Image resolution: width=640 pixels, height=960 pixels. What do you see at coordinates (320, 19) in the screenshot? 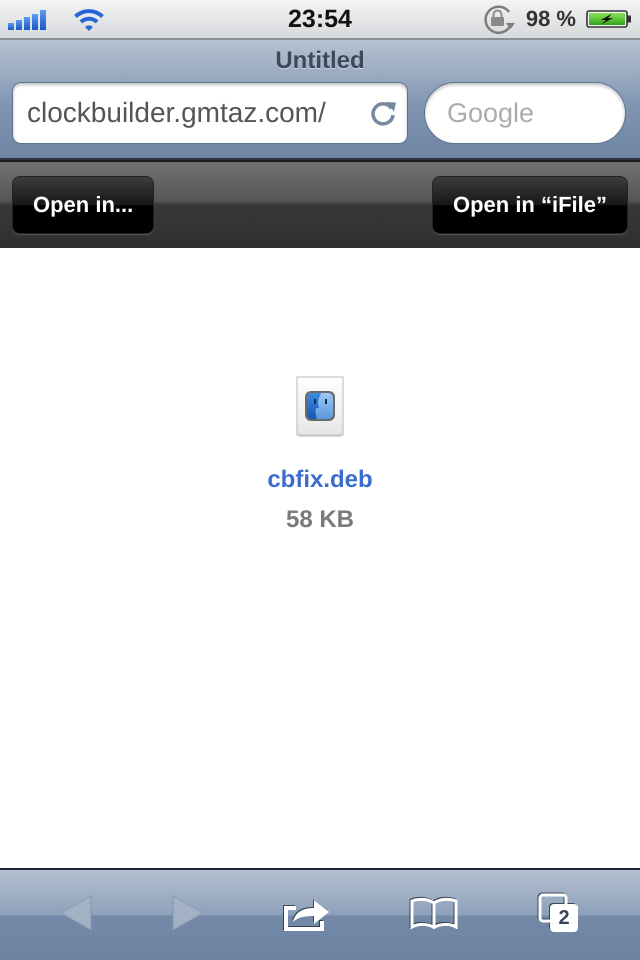
I see `clock-time: 23:54` at bounding box center [320, 19].